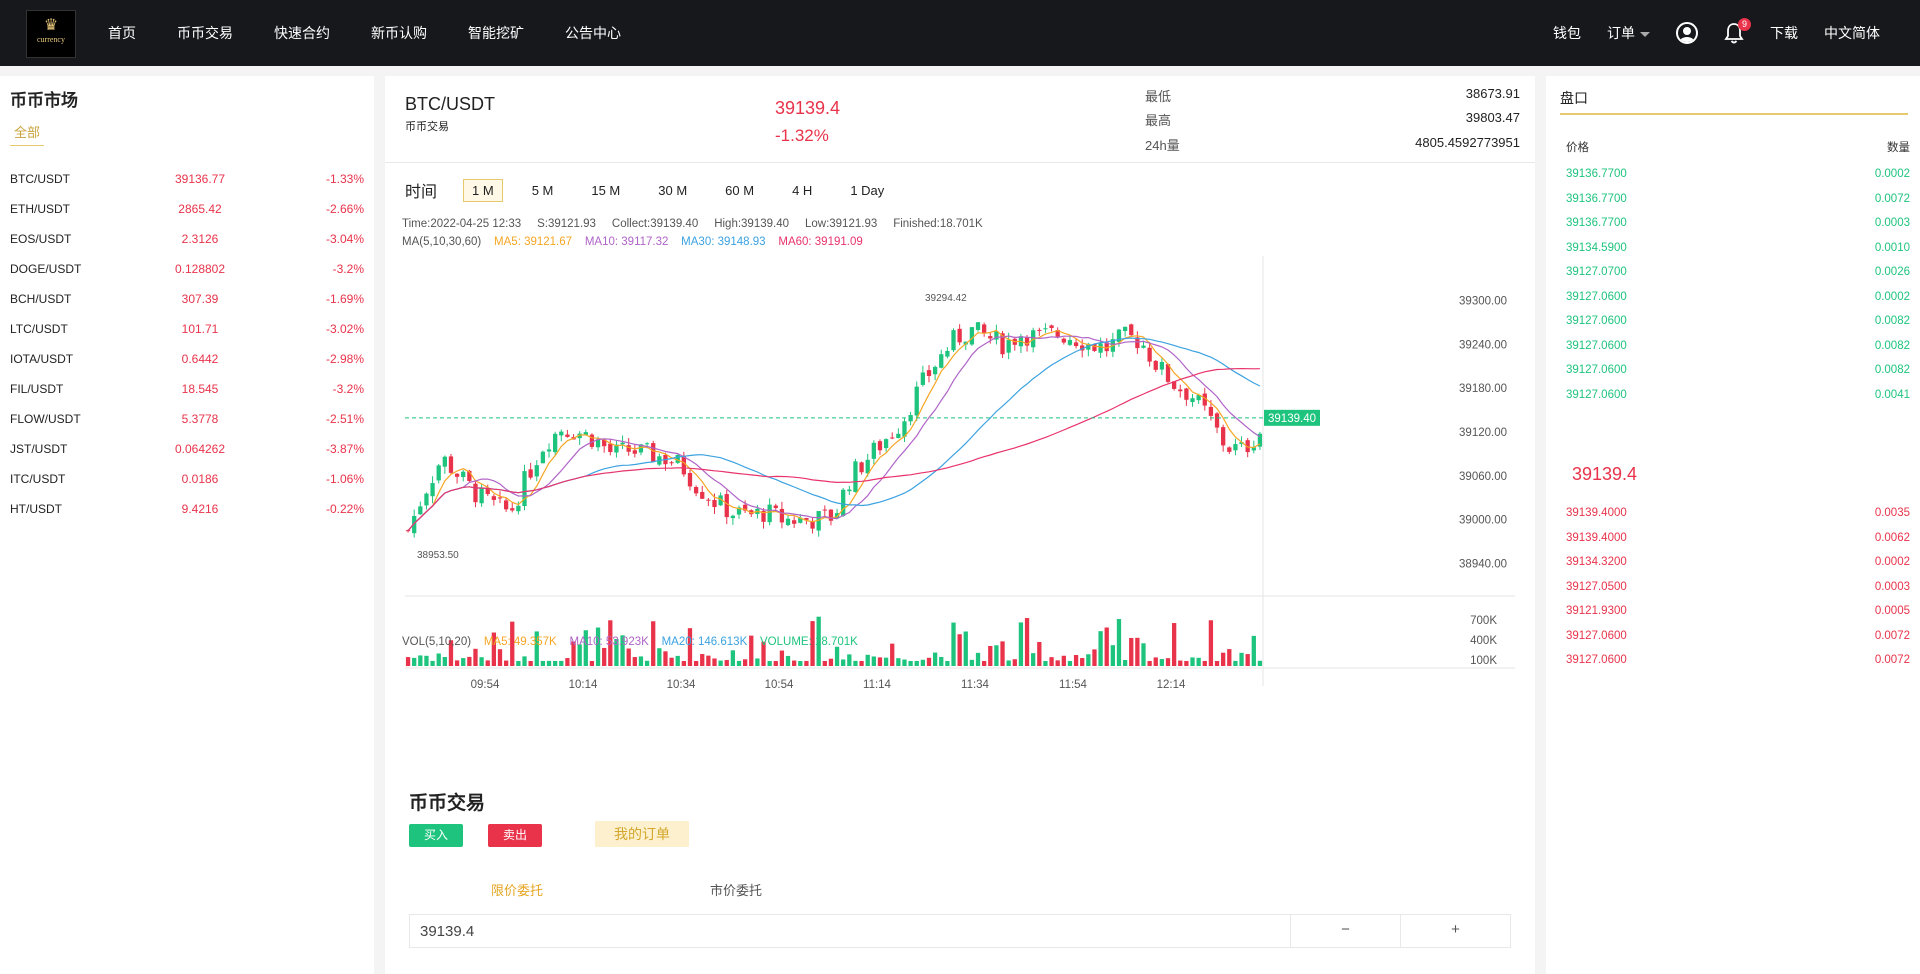  What do you see at coordinates (1345, 931) in the screenshot?
I see `price-decrease-button: −` at bounding box center [1345, 931].